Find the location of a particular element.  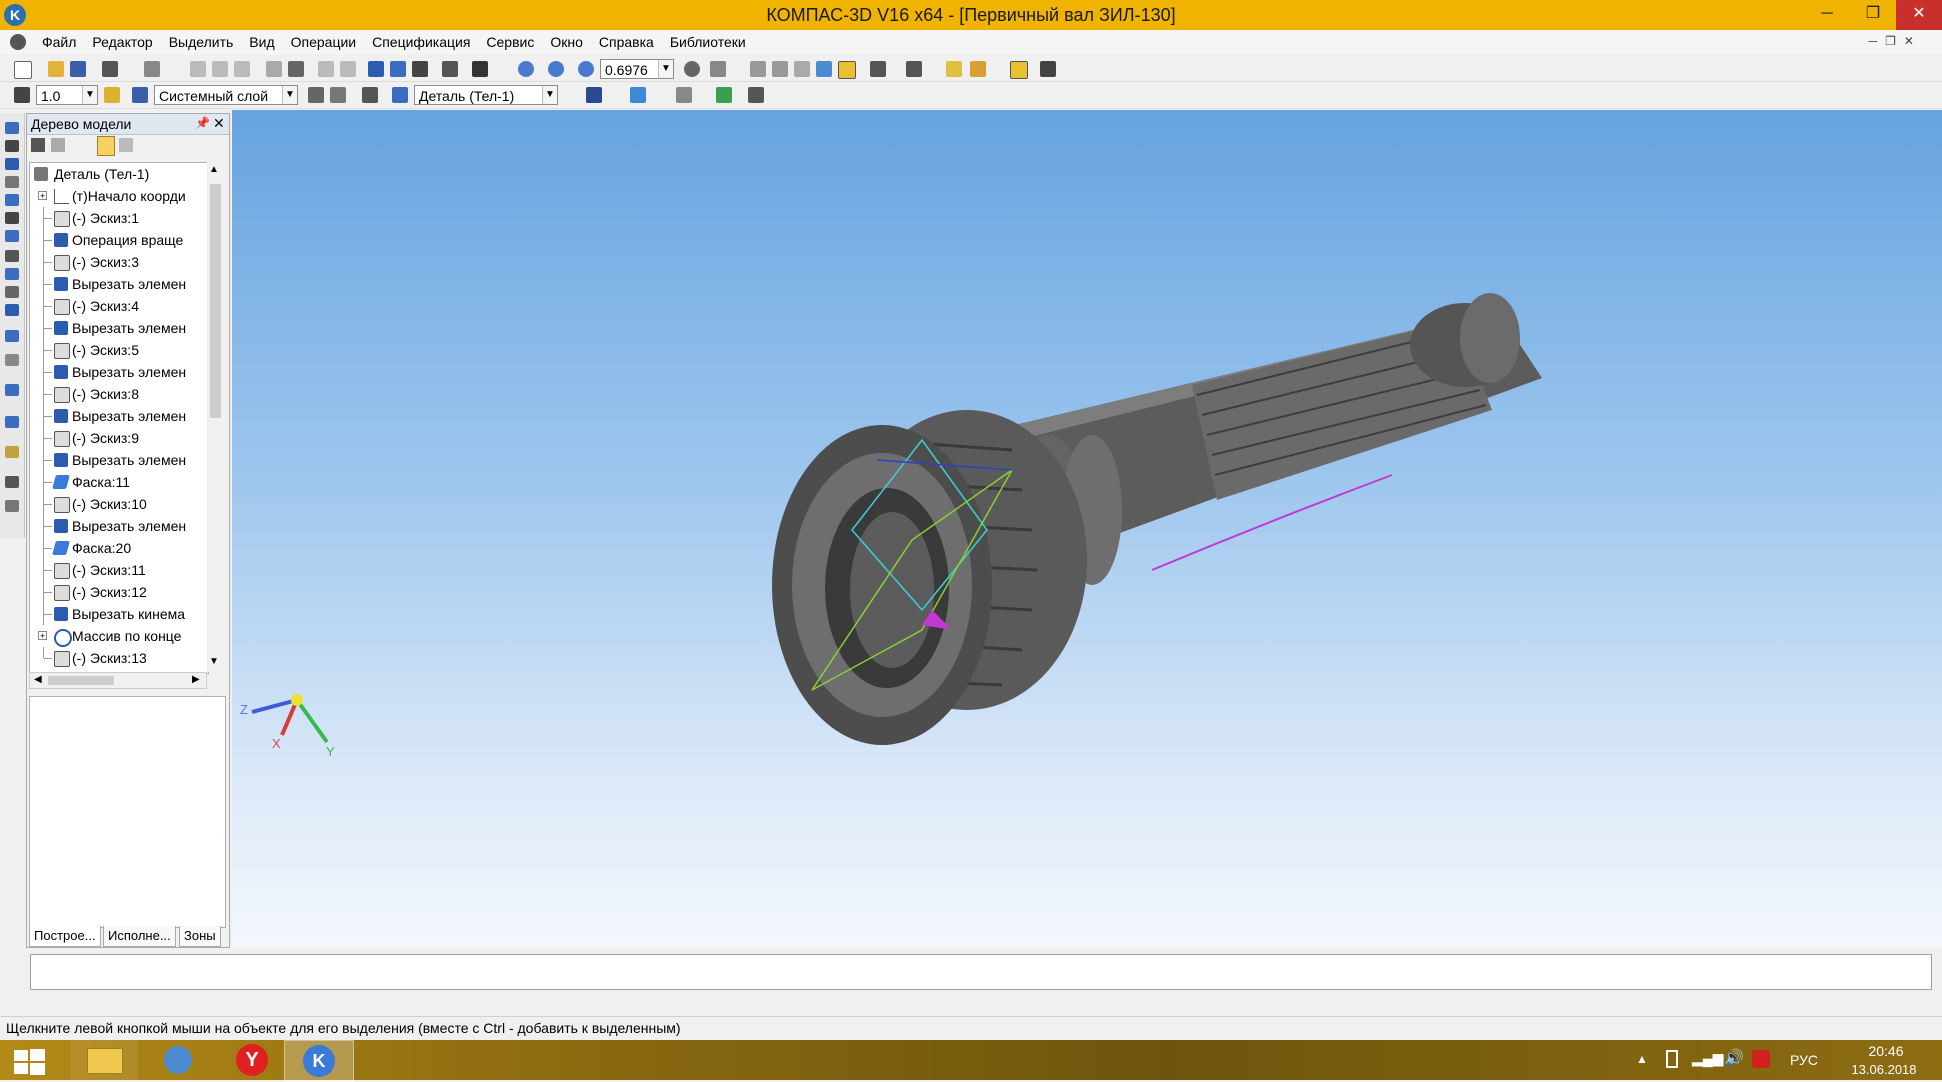

export-icon is located at coordinates (724, 95).